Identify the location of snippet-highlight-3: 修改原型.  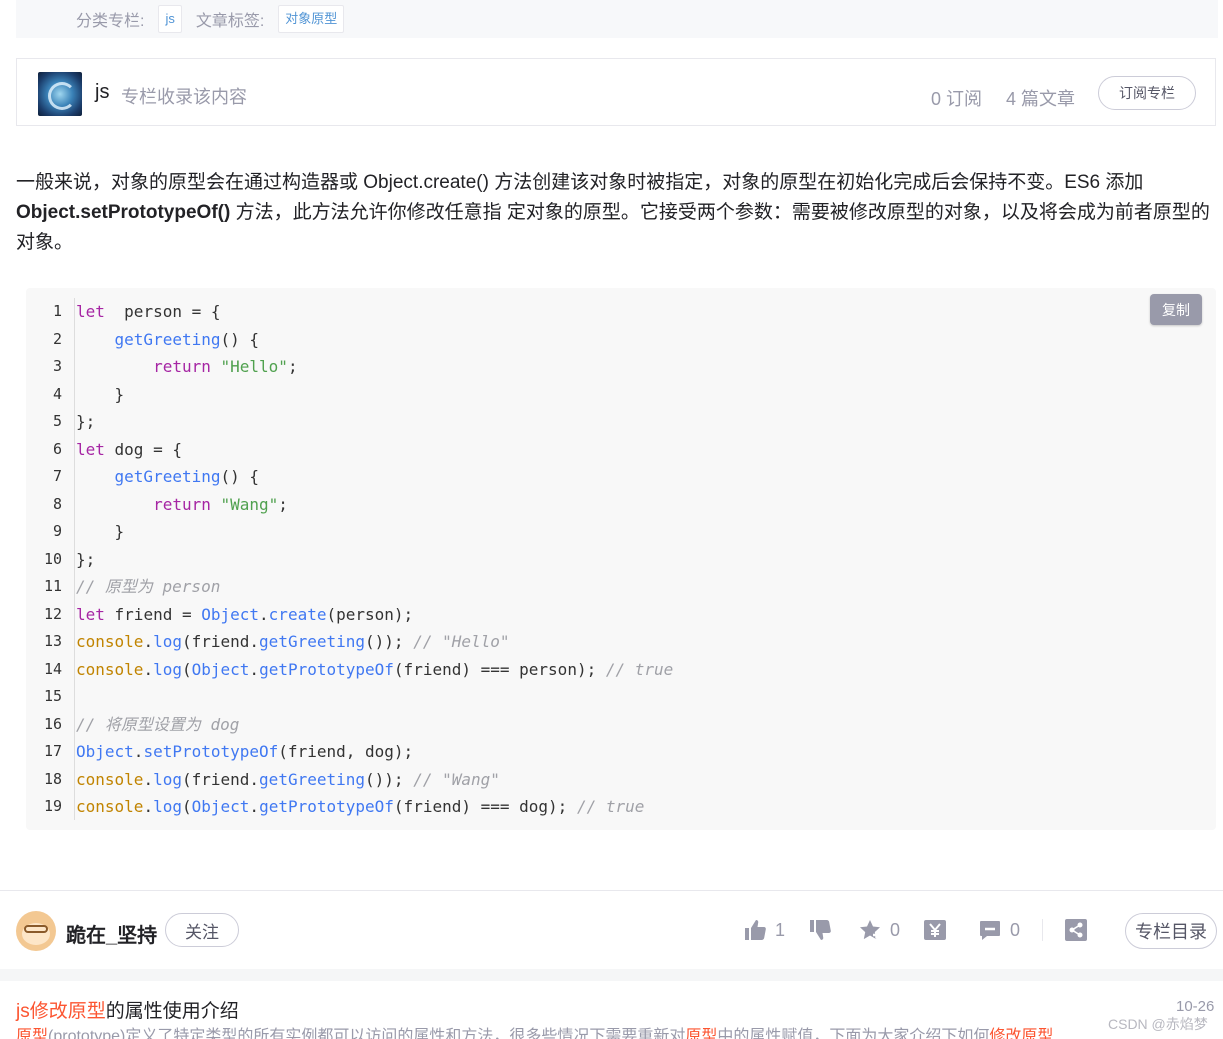
(1021, 1033).